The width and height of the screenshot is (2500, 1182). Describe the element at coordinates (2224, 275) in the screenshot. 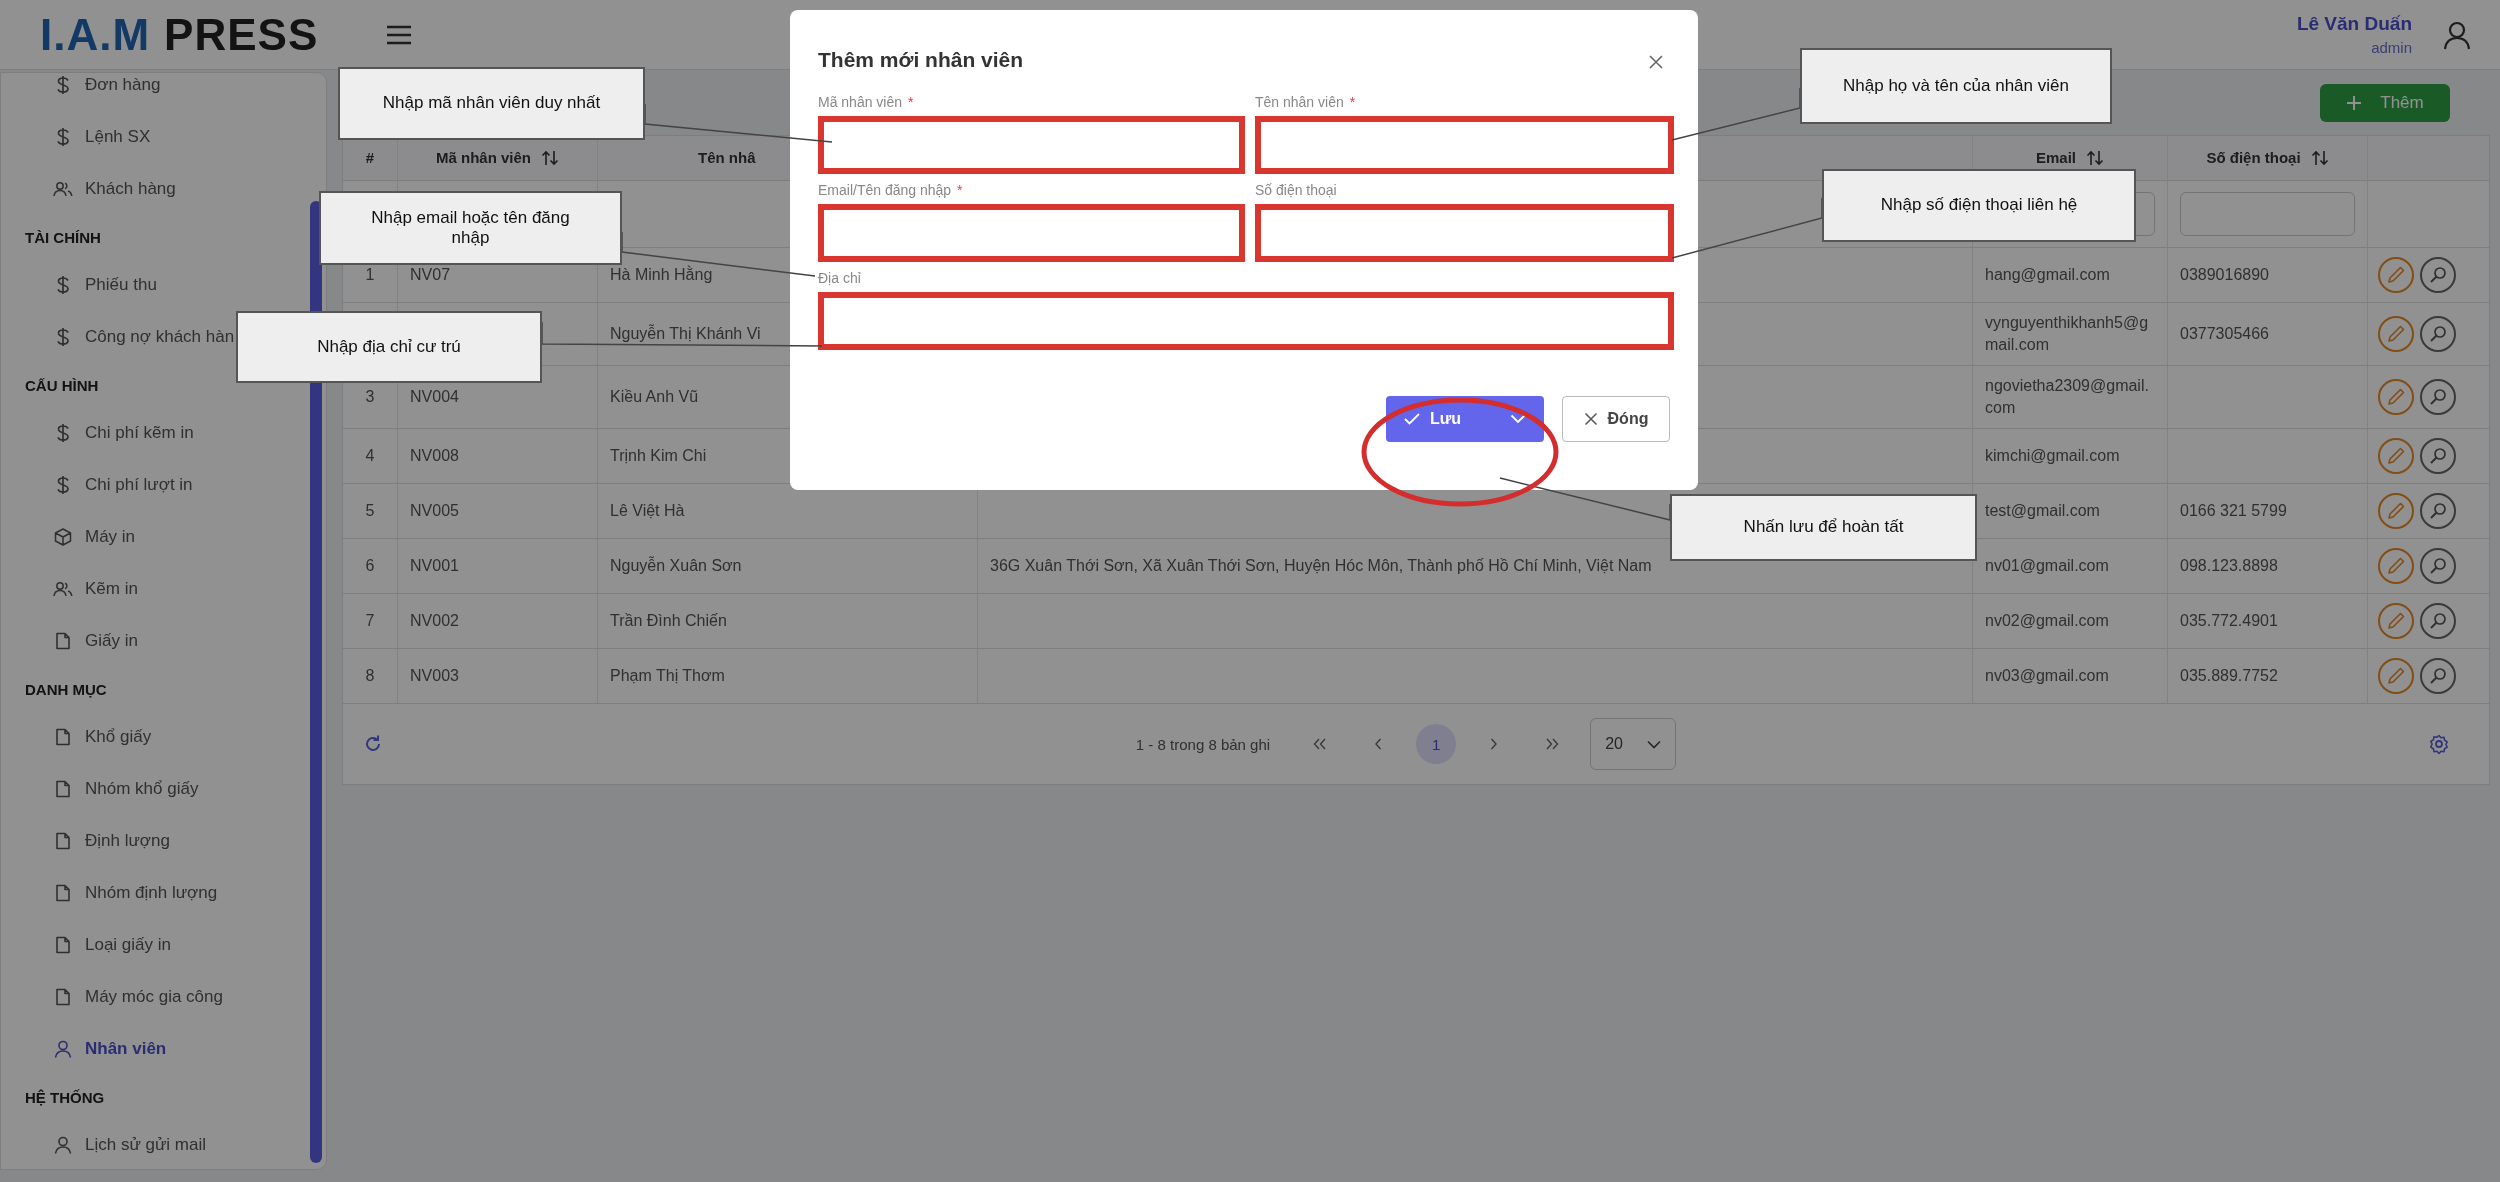

I see `table-cell-text: 0389016890` at that location.